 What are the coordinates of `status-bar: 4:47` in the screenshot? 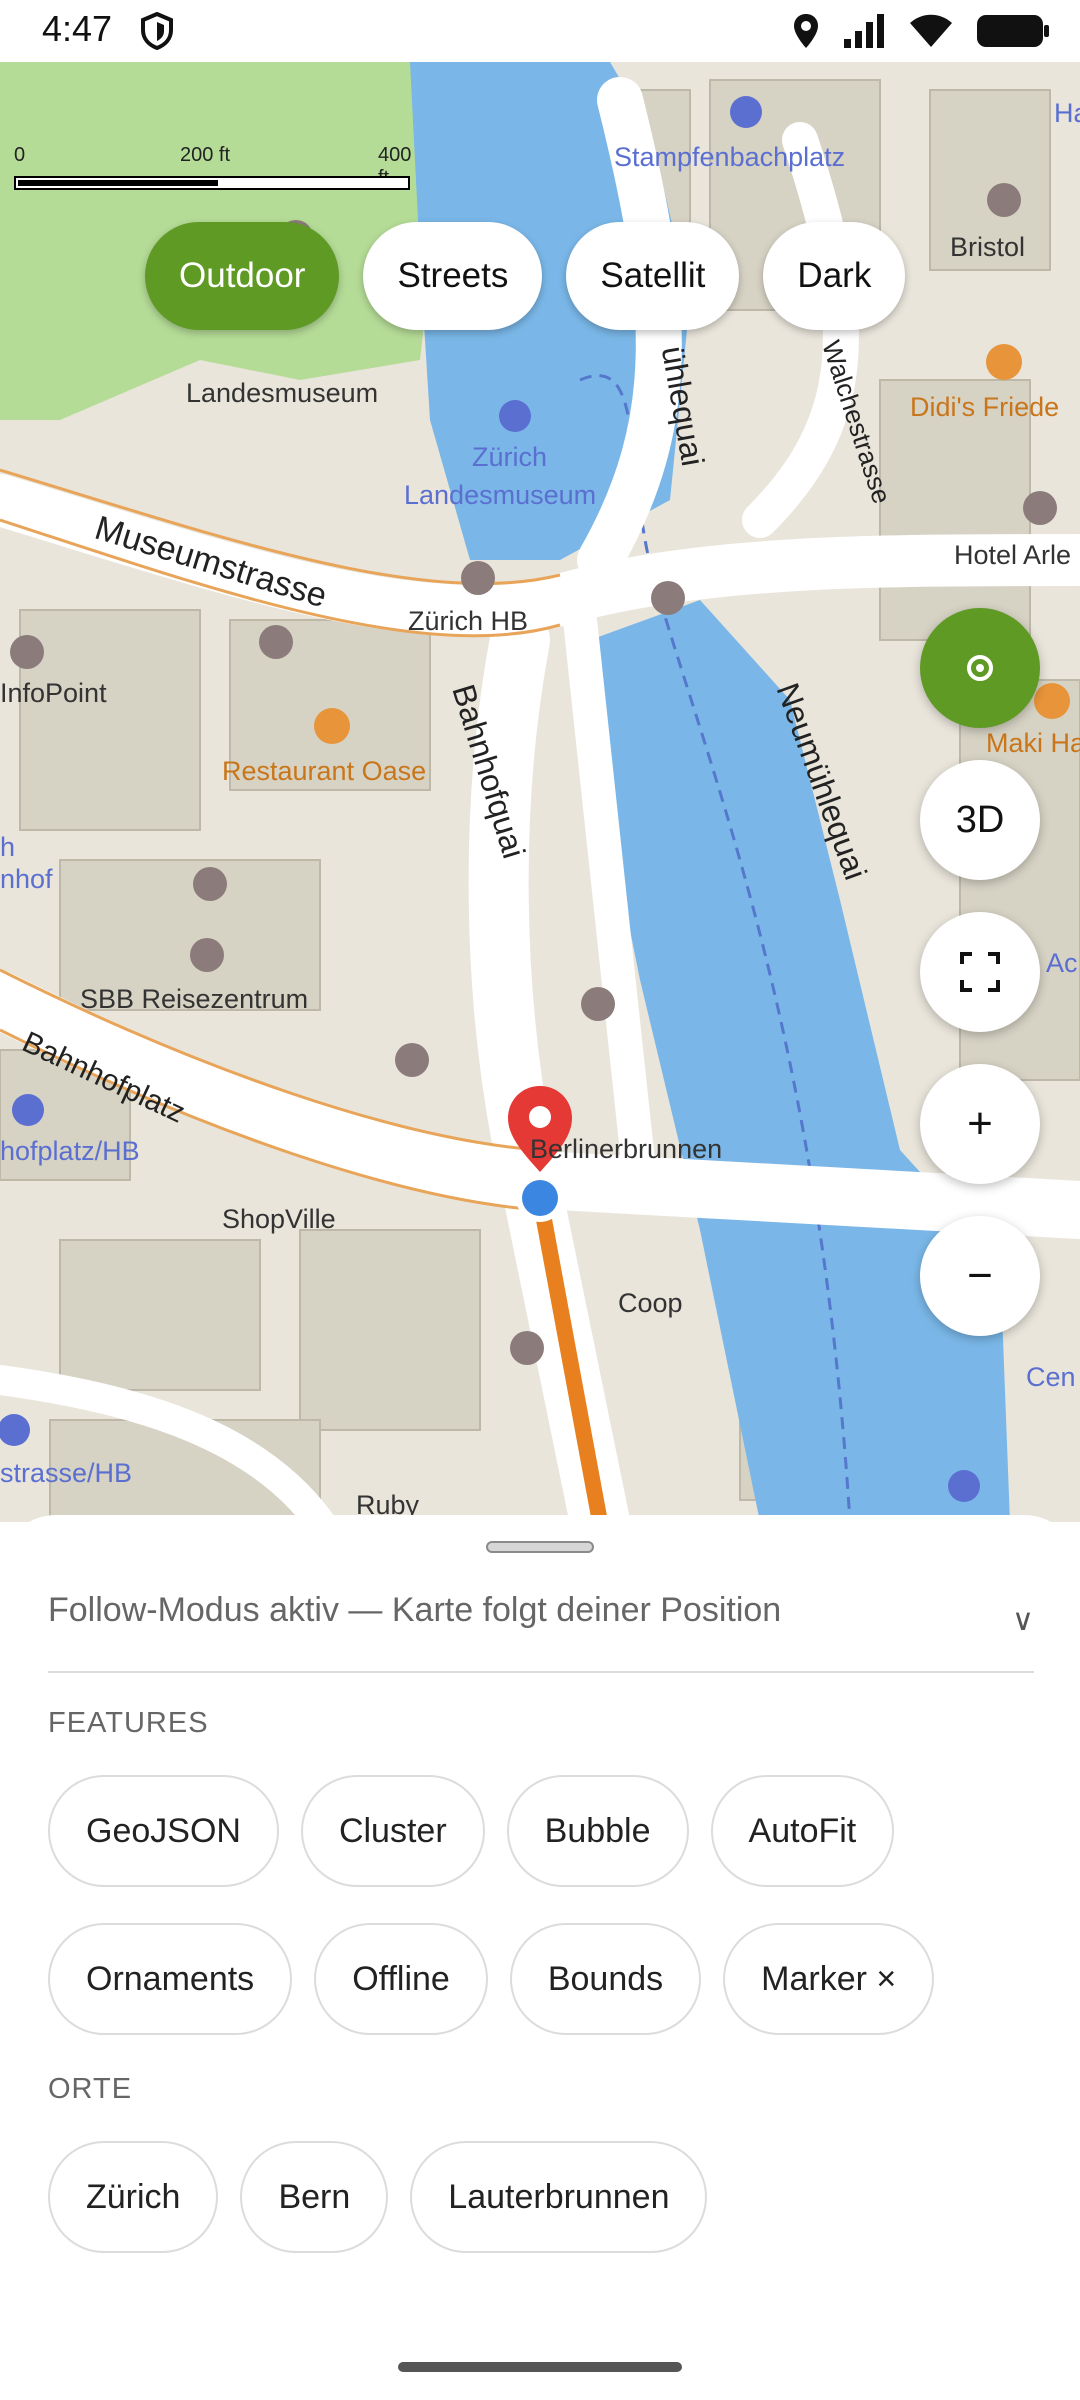 It's located at (540, 31).